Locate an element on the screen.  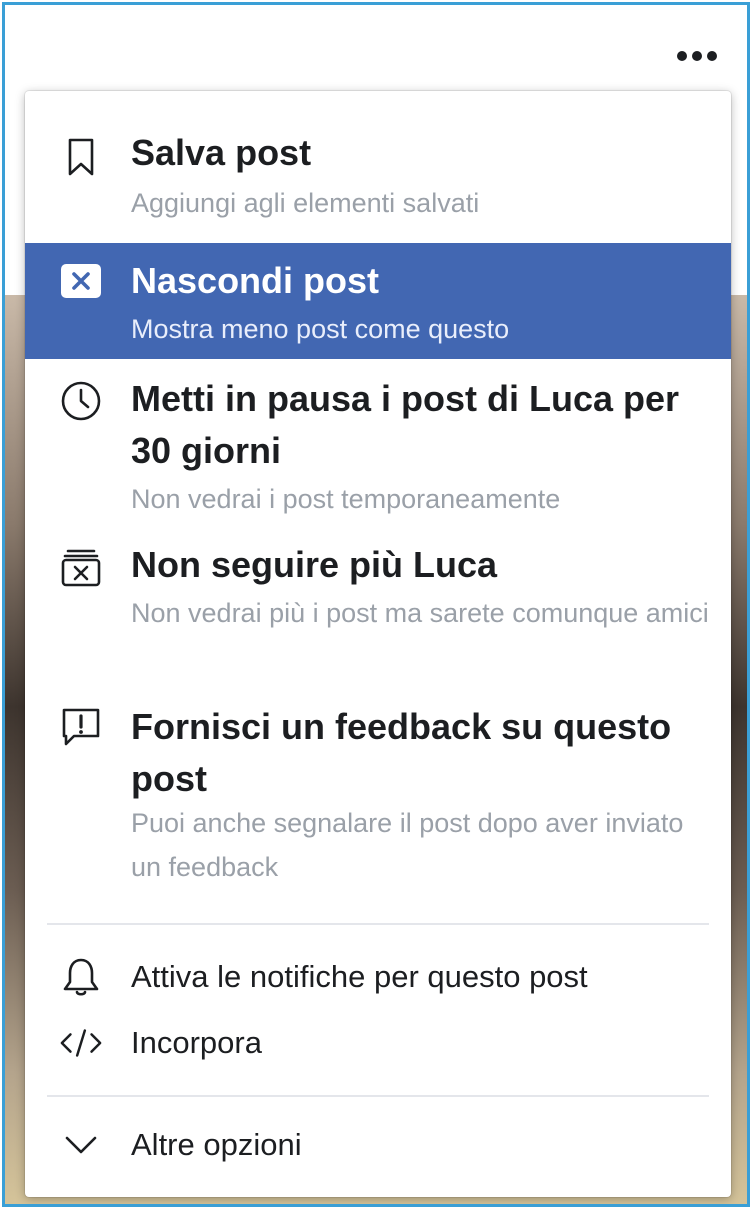
bell-icon is located at coordinates (81, 977).